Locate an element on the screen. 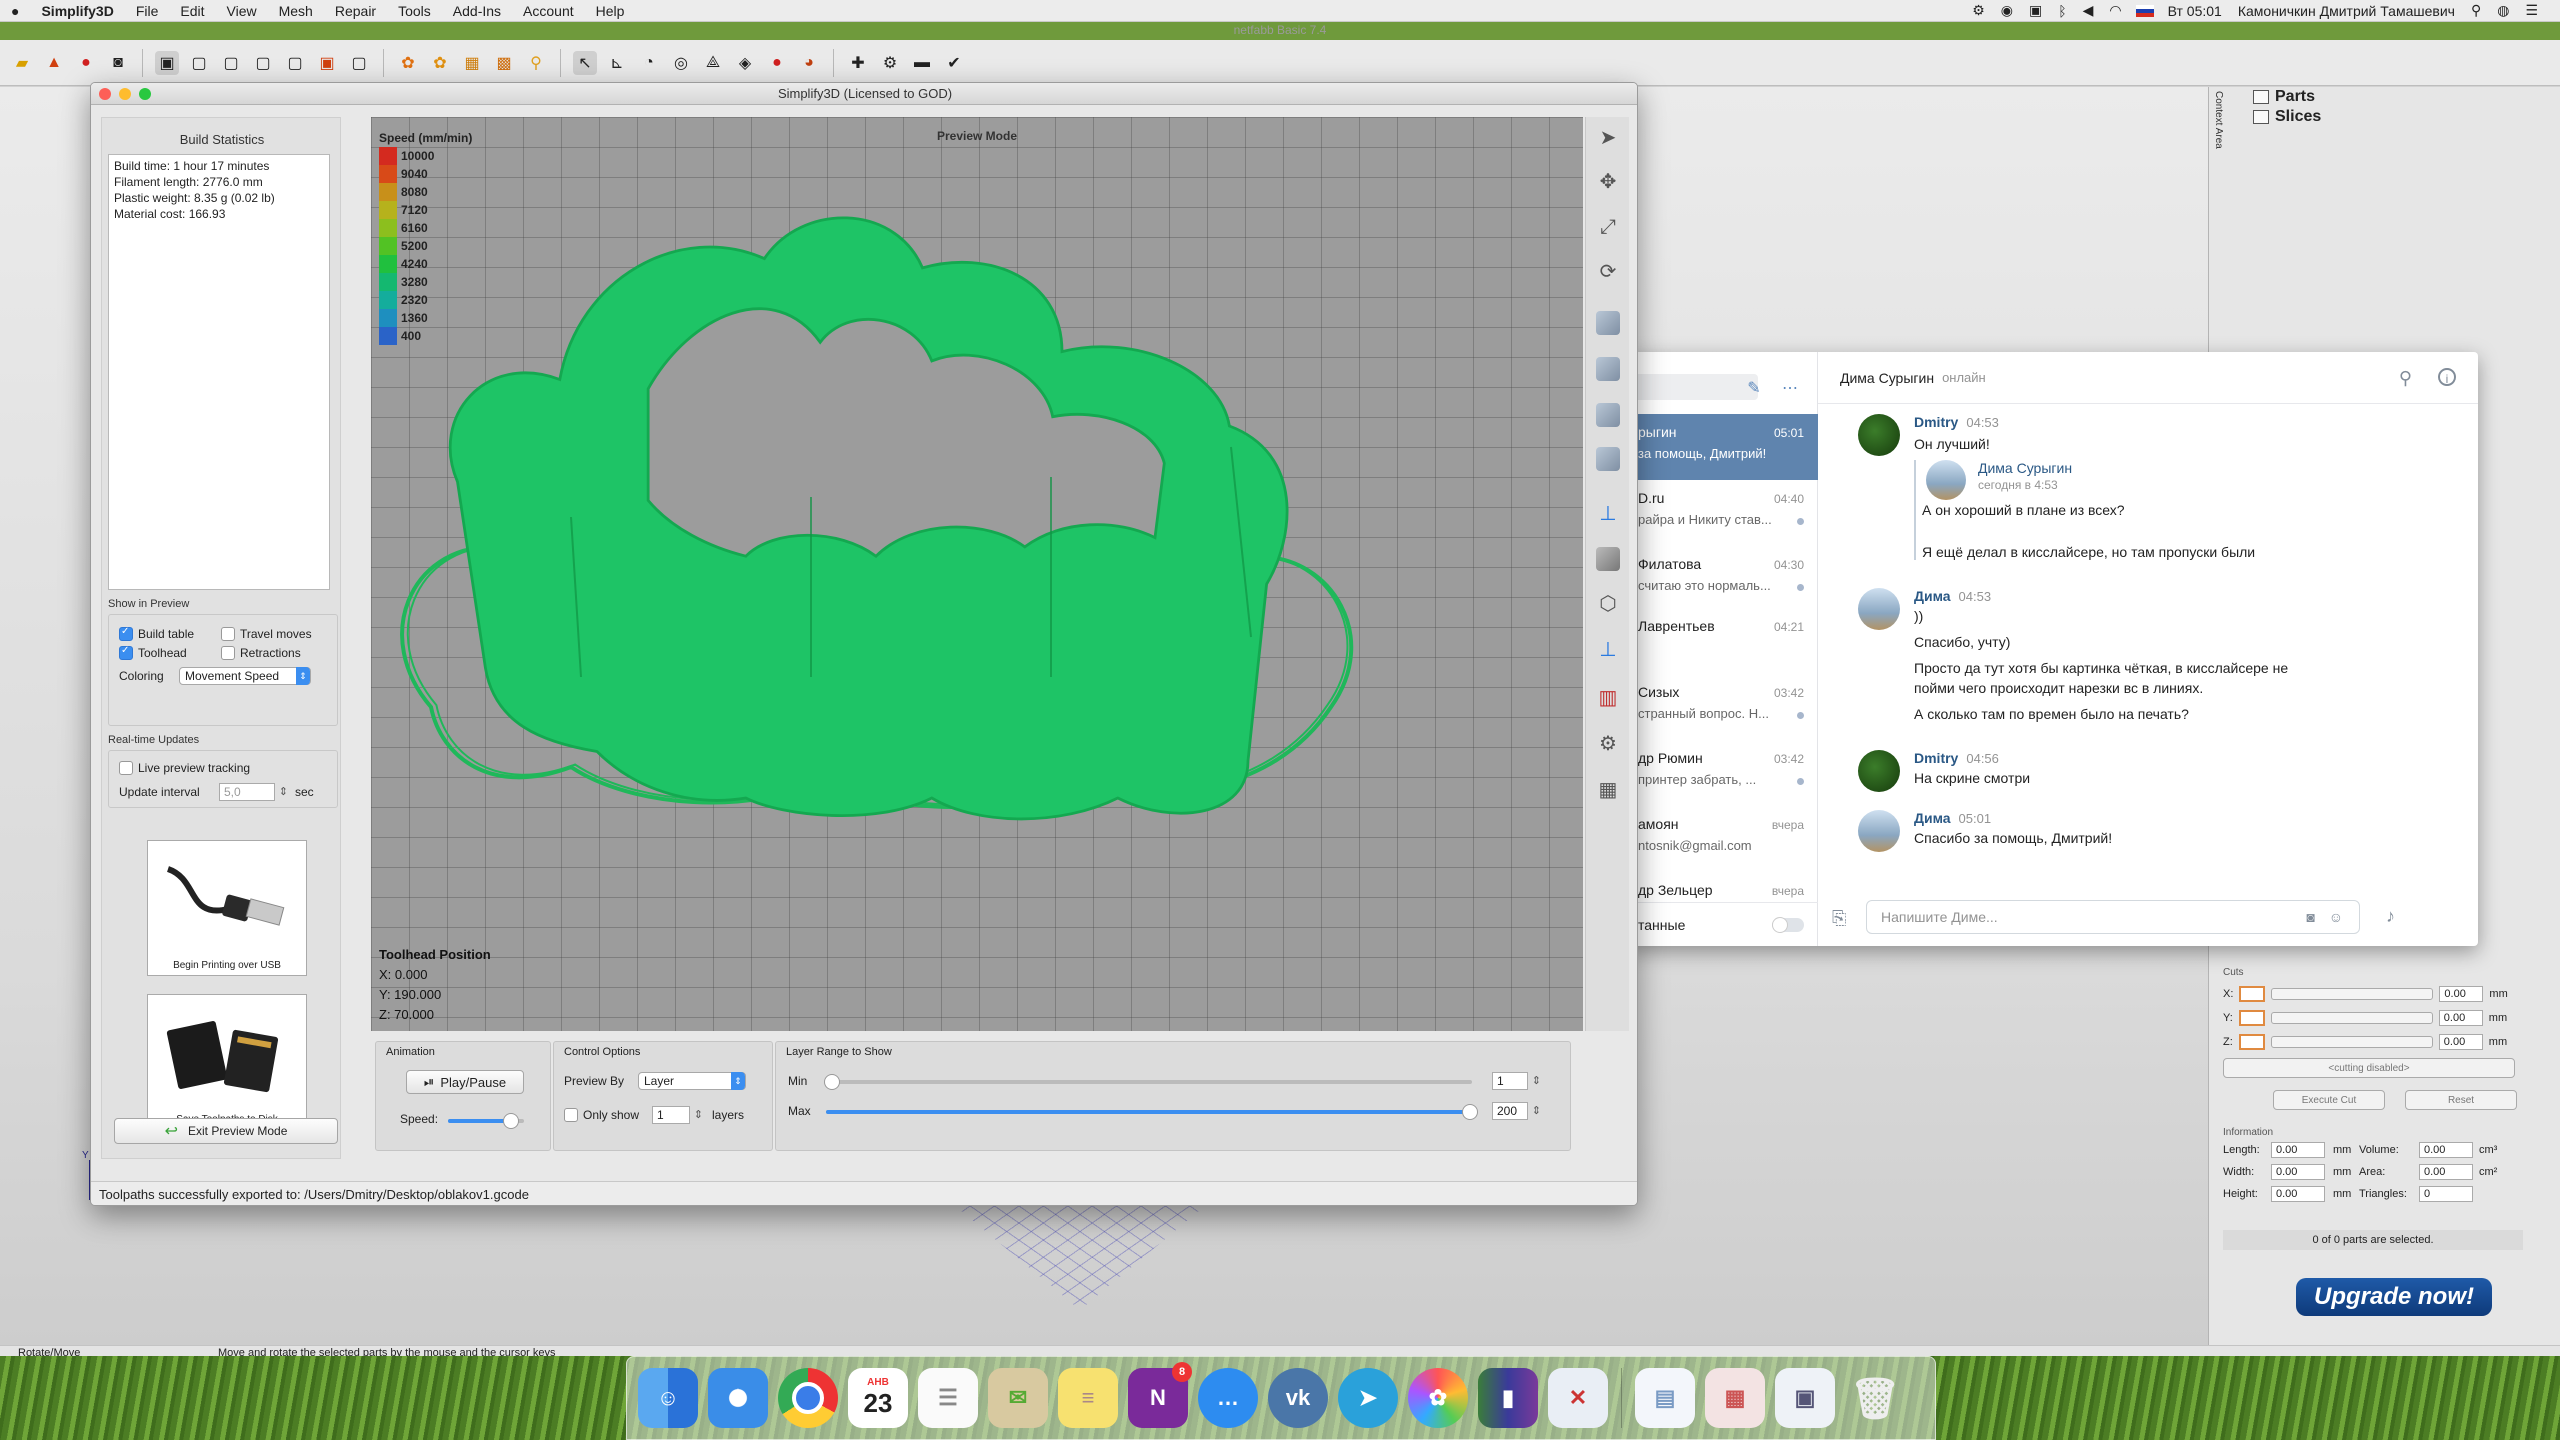  notes-icon: ≡ is located at coordinates (1088, 1398).